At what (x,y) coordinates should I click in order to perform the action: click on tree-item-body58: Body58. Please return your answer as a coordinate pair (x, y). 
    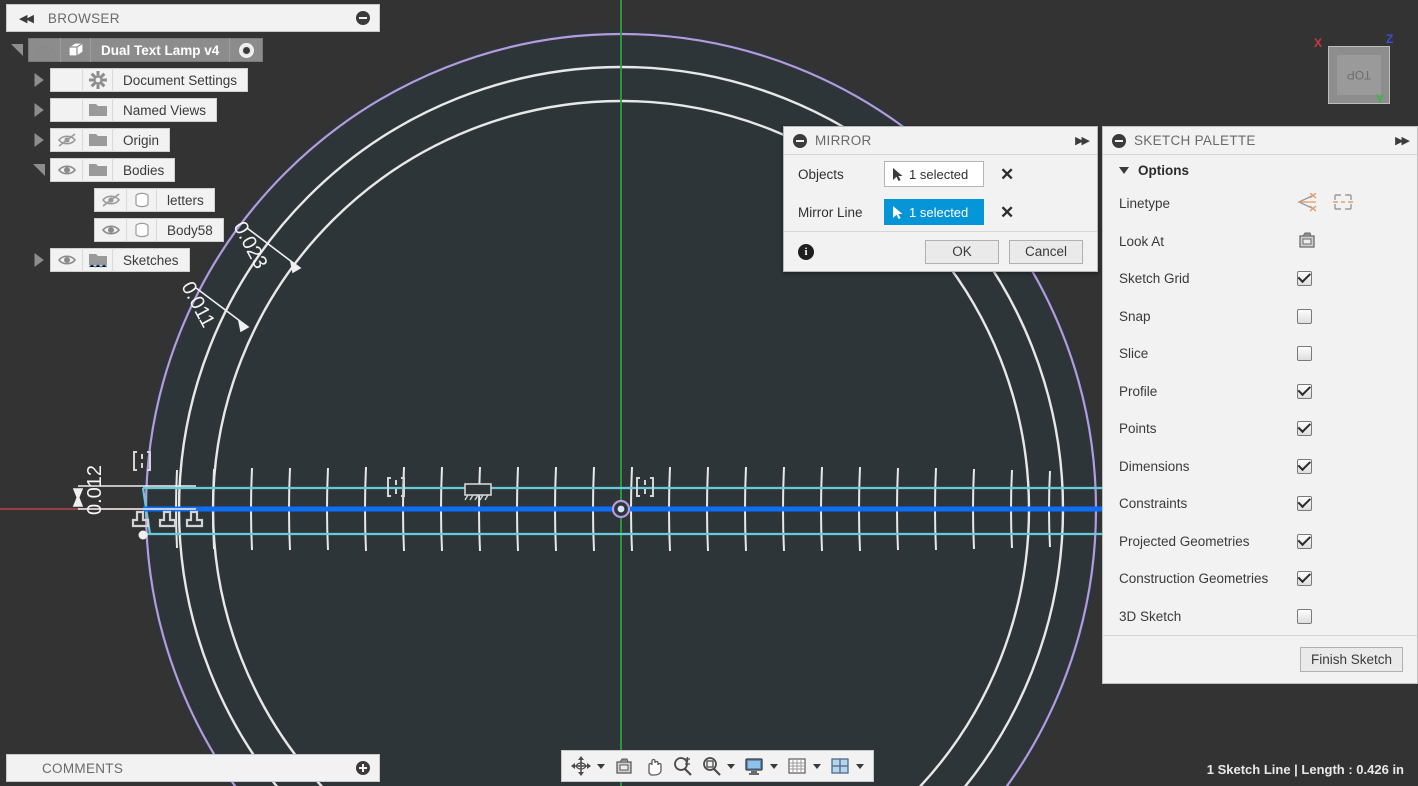
    Looking at the image, I should click on (193, 230).